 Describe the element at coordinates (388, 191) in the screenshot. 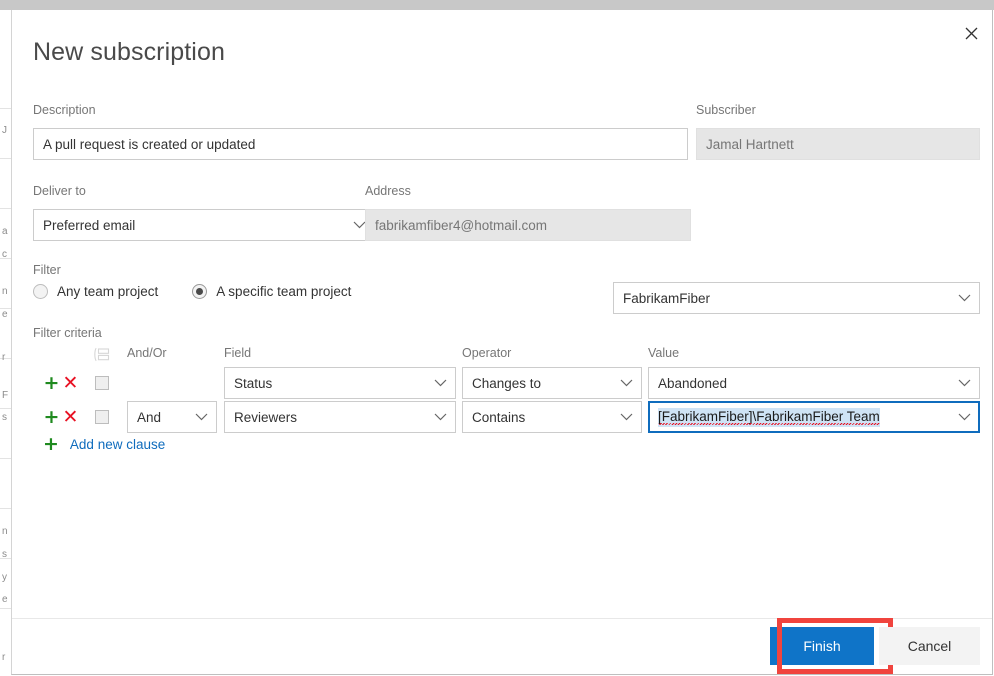

I see `address-label: Address` at that location.